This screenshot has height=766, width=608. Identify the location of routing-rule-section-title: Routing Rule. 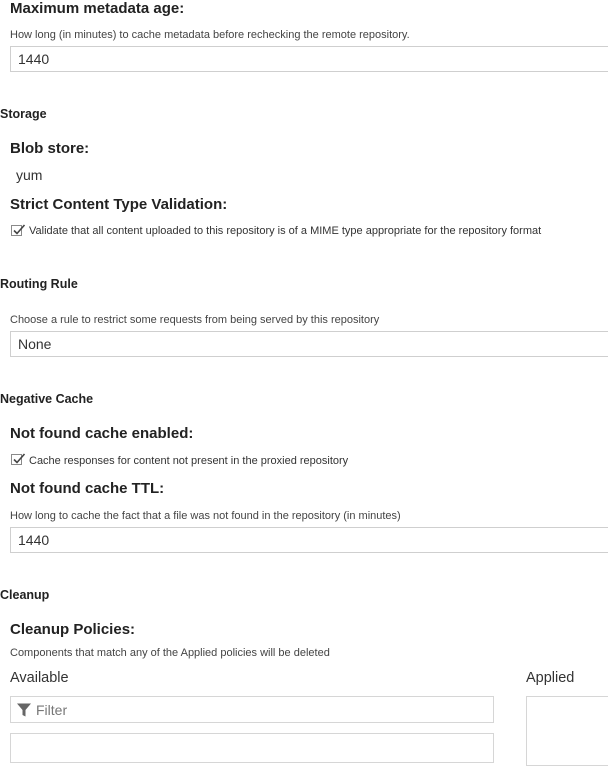
(39, 284).